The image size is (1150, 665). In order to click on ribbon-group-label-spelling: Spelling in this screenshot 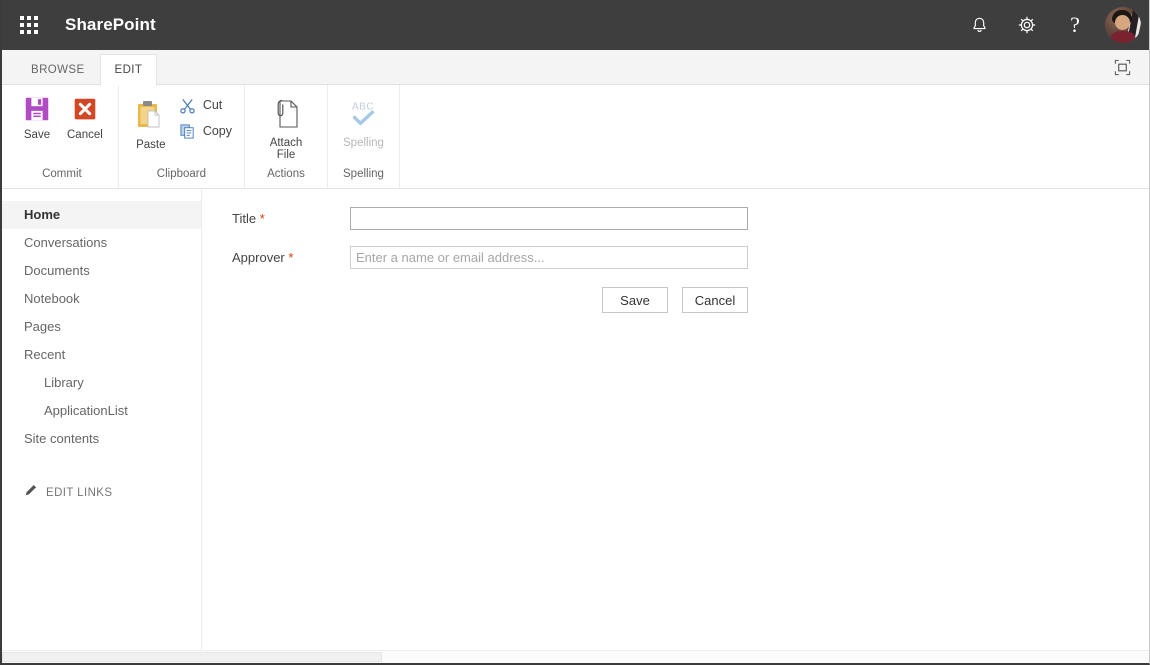, I will do `click(363, 174)`.